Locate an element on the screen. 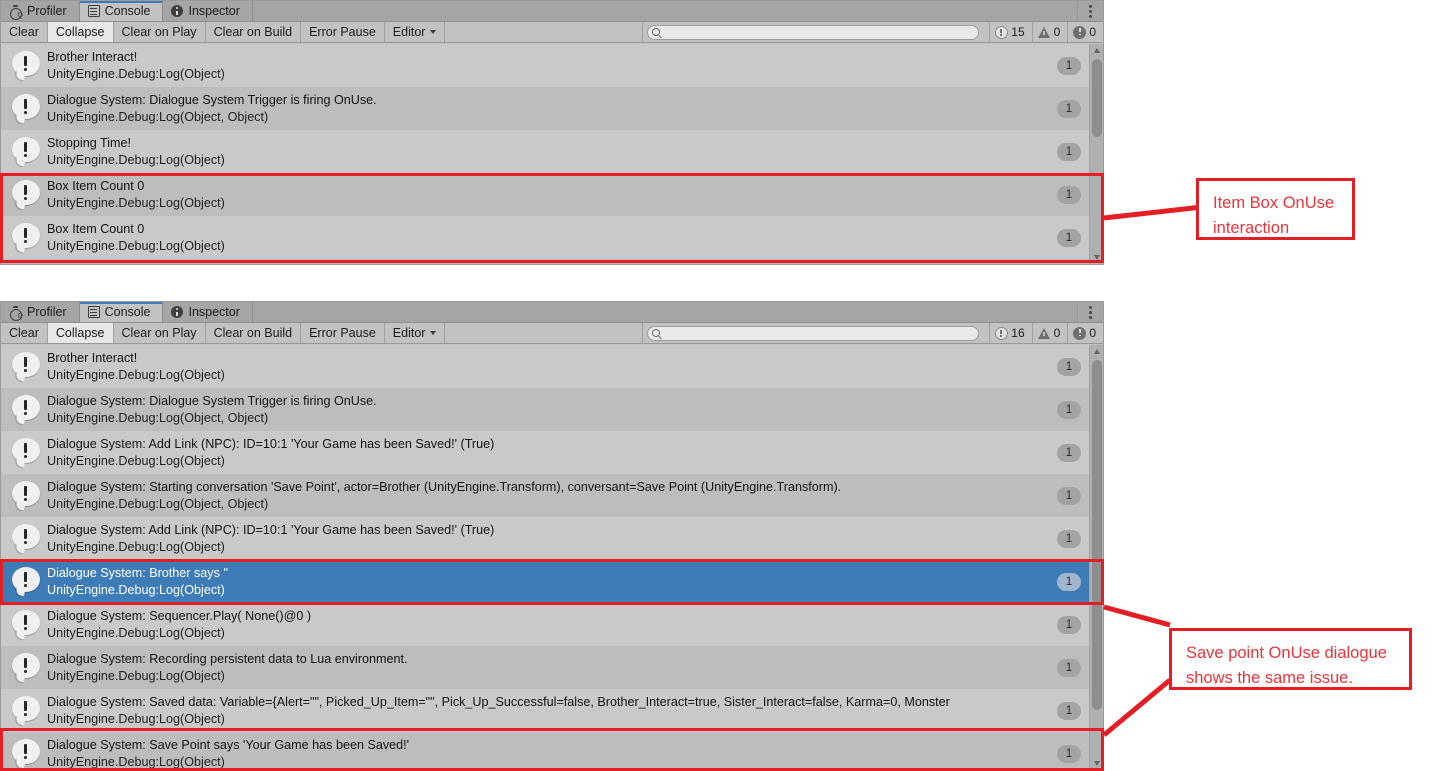 The image size is (1438, 771). info-count-icon is located at coordinates (1080, 32).